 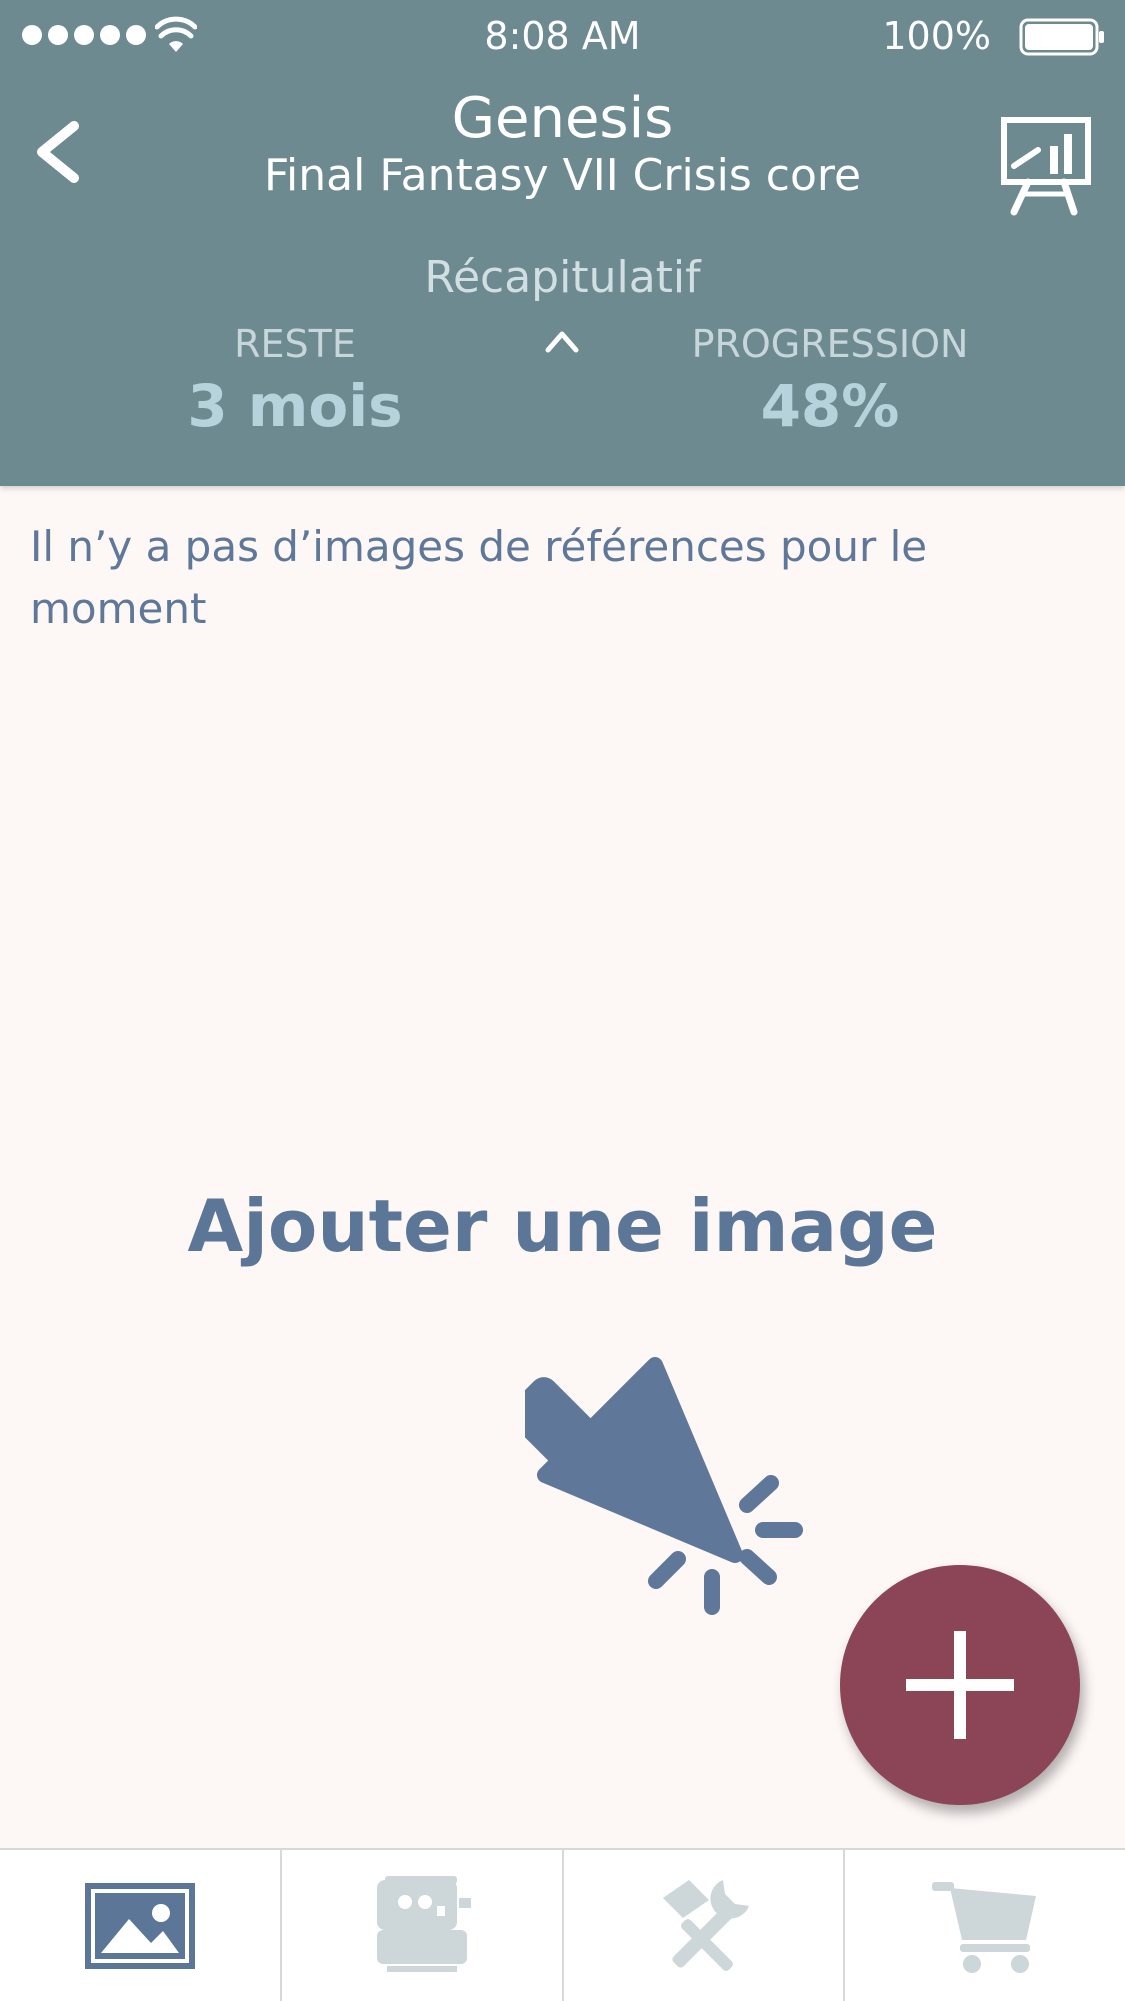 What do you see at coordinates (562, 175) in the screenshot?
I see `page-subtitle: Final Fantasy VII Crisis core` at bounding box center [562, 175].